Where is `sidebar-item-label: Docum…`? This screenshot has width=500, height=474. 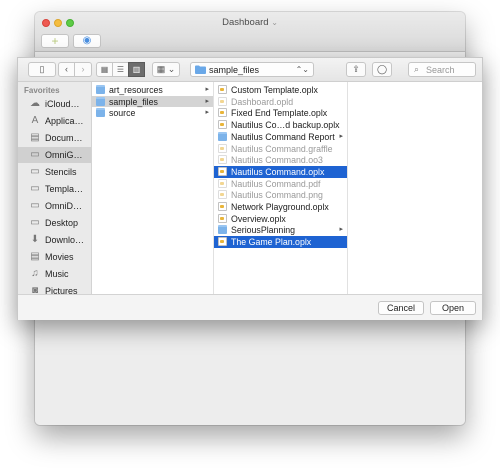
sidebar-item-label: Docum… is located at coordinates (64, 138).